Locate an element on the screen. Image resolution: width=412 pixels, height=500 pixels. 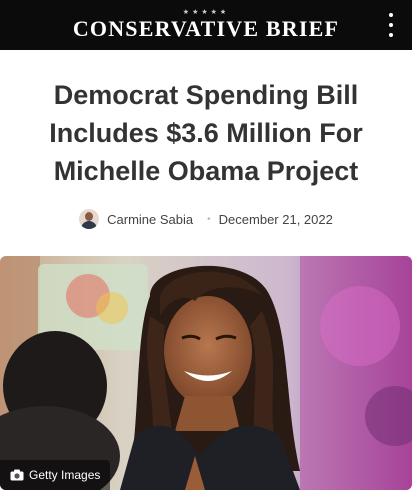
menu-button is located at coordinates (391, 25).